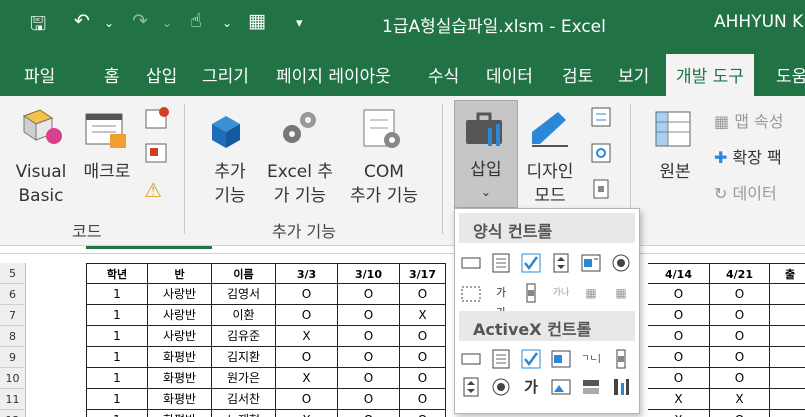  I want to click on properties-icon, so click(601, 117).